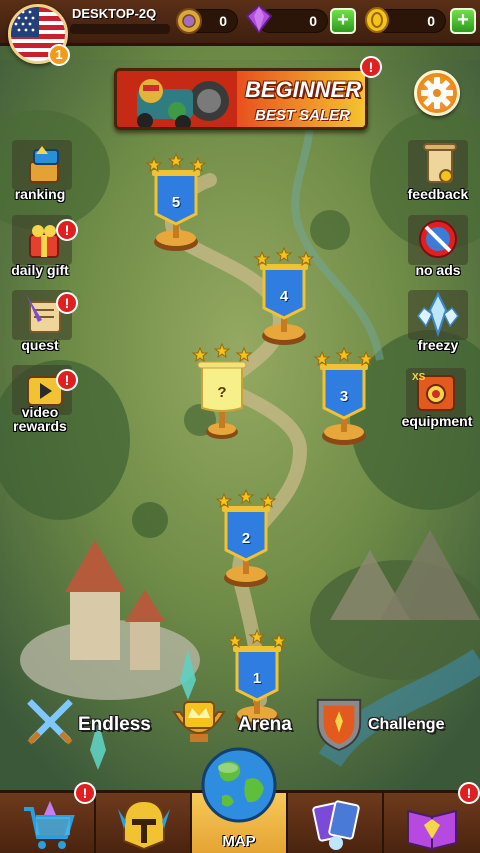  Describe the element at coordinates (42, 323) in the screenshot. I see `quest-button: ! quest` at that location.